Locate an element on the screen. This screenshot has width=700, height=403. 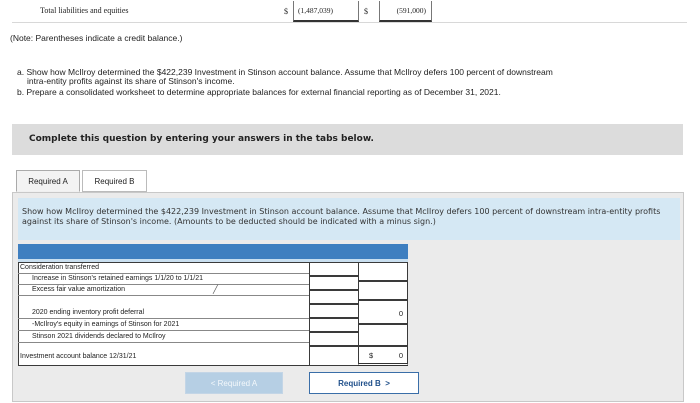
tab-required-a: Required A is located at coordinates (48, 181).